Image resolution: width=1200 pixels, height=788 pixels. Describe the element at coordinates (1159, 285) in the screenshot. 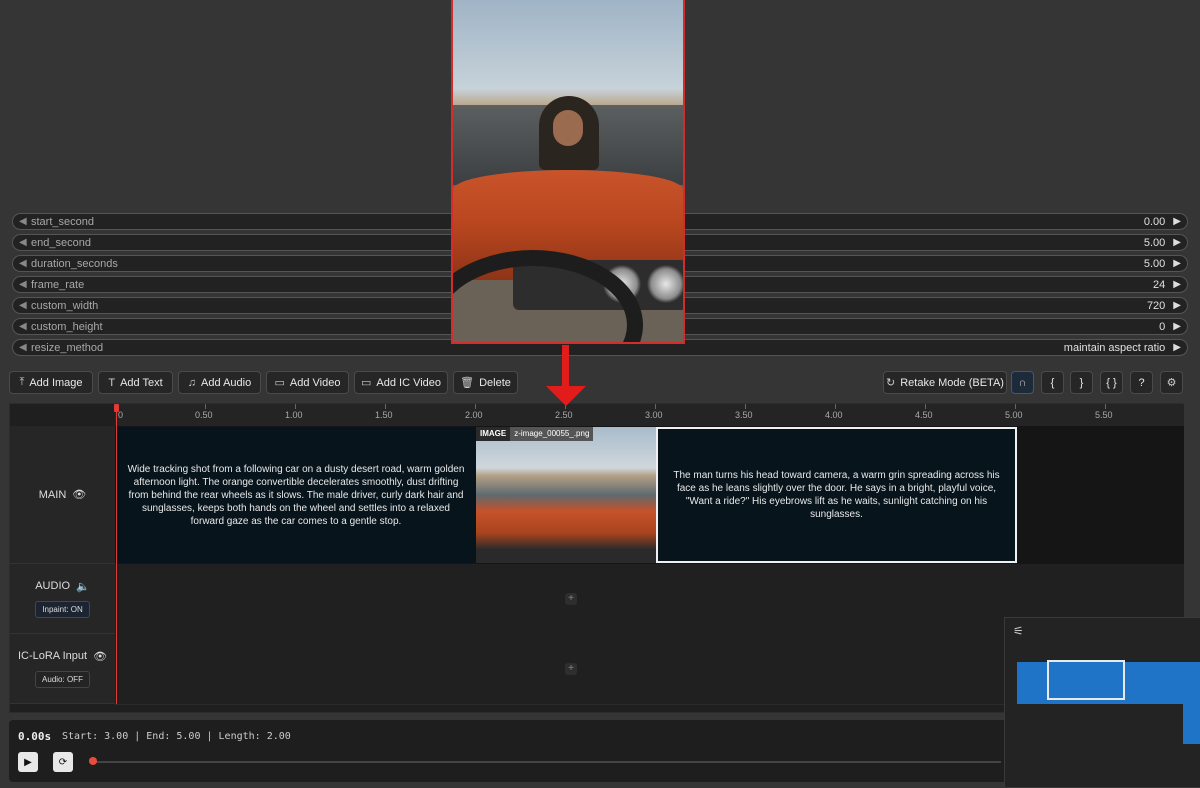

I see `param-value: 24` at that location.